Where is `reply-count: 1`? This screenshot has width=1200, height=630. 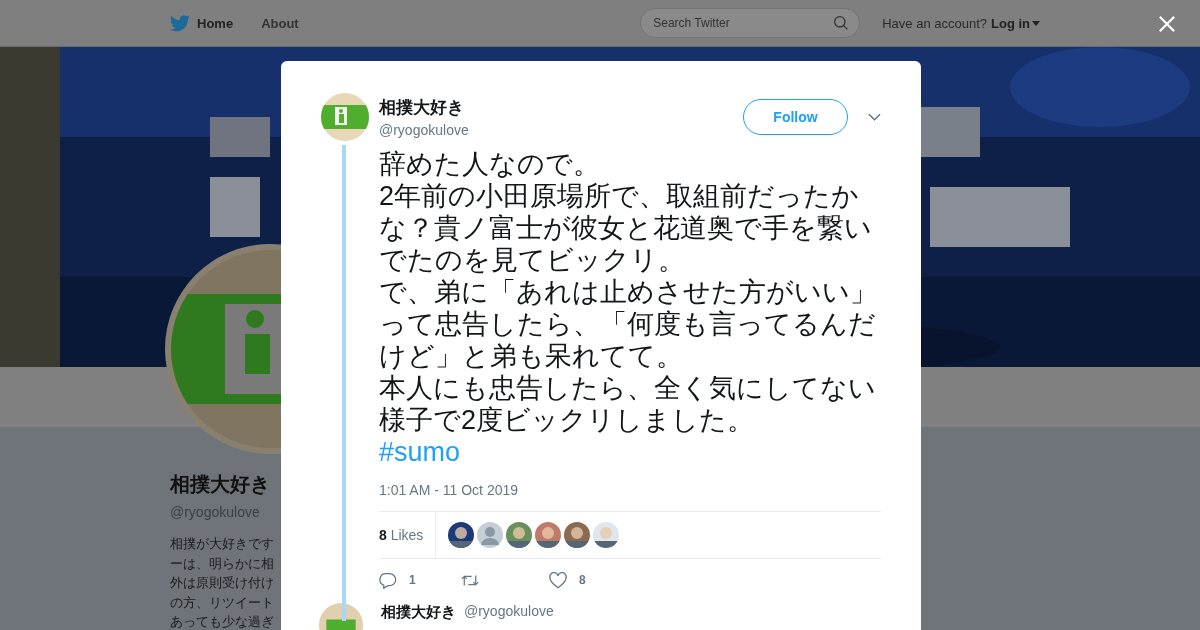 reply-count: 1 is located at coordinates (412, 580).